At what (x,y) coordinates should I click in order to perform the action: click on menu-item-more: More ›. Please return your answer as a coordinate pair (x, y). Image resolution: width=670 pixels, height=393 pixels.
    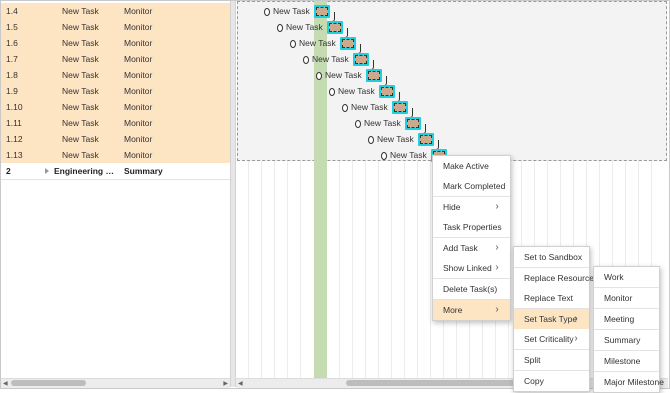
    Looking at the image, I should click on (471, 310).